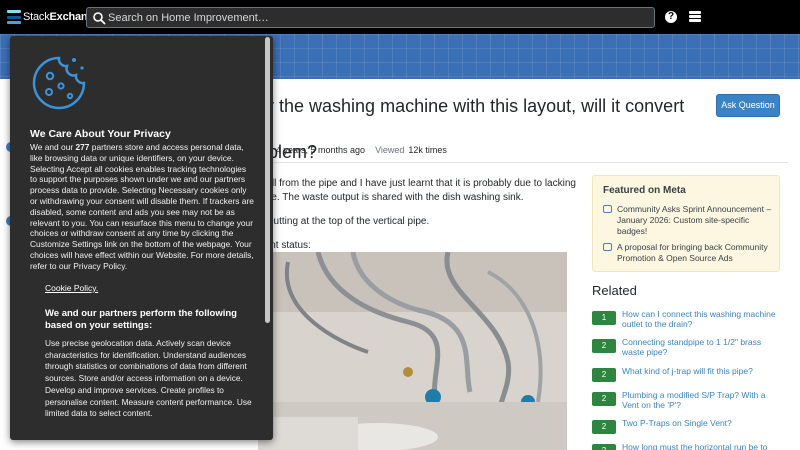  What do you see at coordinates (702, 371) in the screenshot?
I see `related-link: What kind of j-trap will fit this pipe?` at bounding box center [702, 371].